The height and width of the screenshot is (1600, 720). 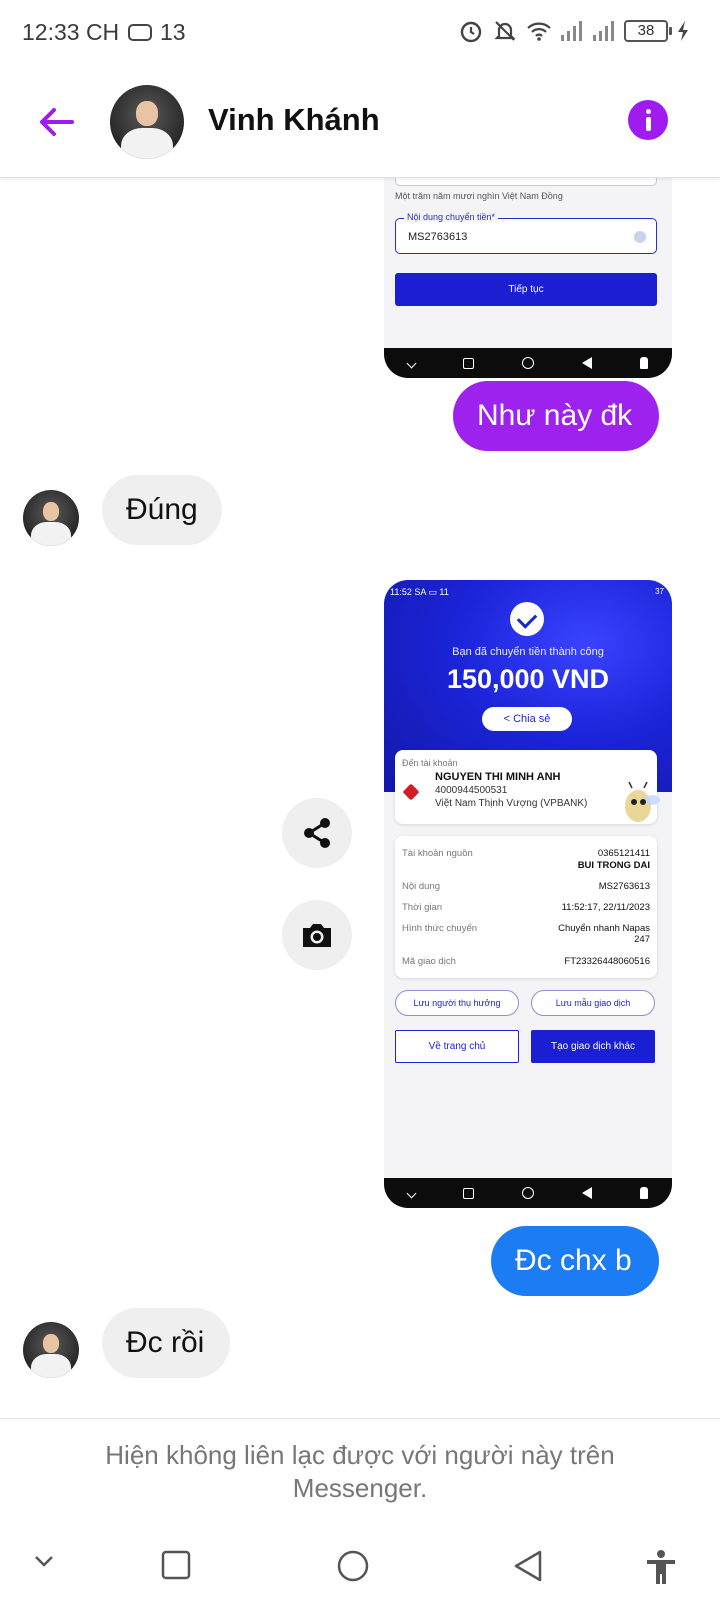 I want to click on wifi-icon, so click(x=539, y=31).